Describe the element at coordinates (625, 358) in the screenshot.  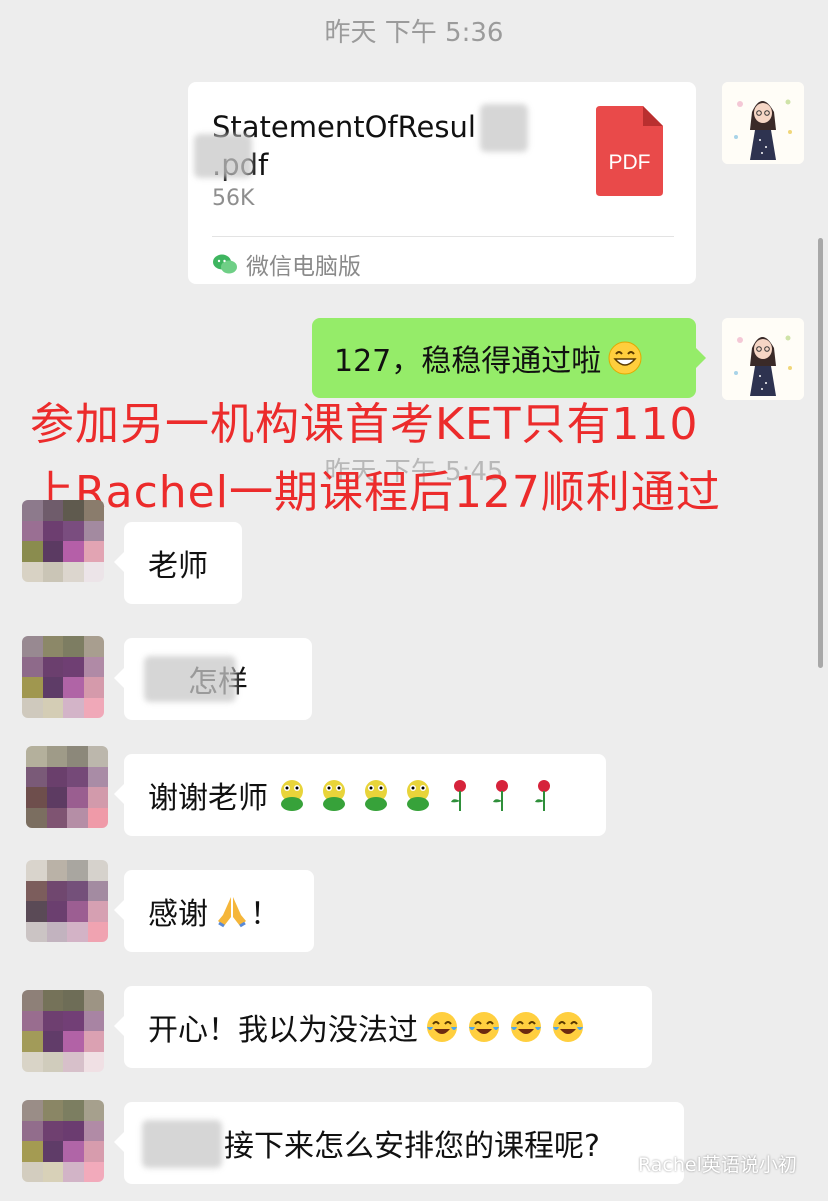
I see `grin-emoji-icon` at that location.